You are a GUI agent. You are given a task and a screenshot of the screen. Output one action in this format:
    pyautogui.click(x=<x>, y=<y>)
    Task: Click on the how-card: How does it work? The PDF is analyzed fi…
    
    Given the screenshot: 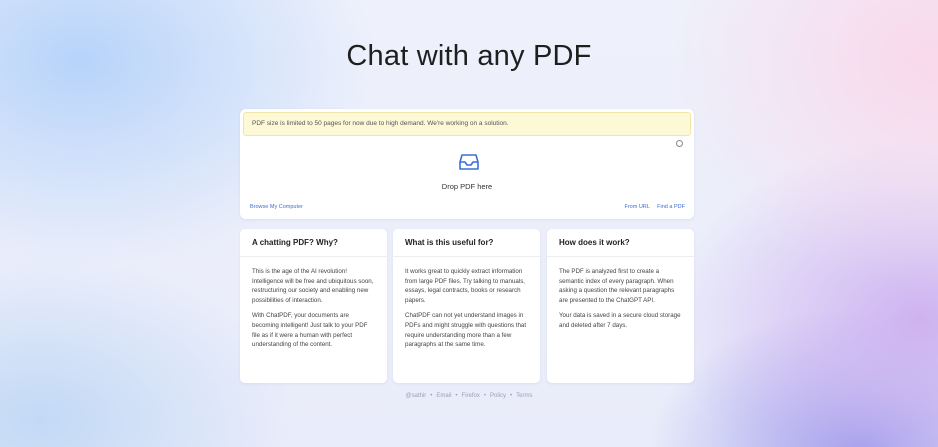 What is the action you would take?
    pyautogui.click(x=620, y=306)
    